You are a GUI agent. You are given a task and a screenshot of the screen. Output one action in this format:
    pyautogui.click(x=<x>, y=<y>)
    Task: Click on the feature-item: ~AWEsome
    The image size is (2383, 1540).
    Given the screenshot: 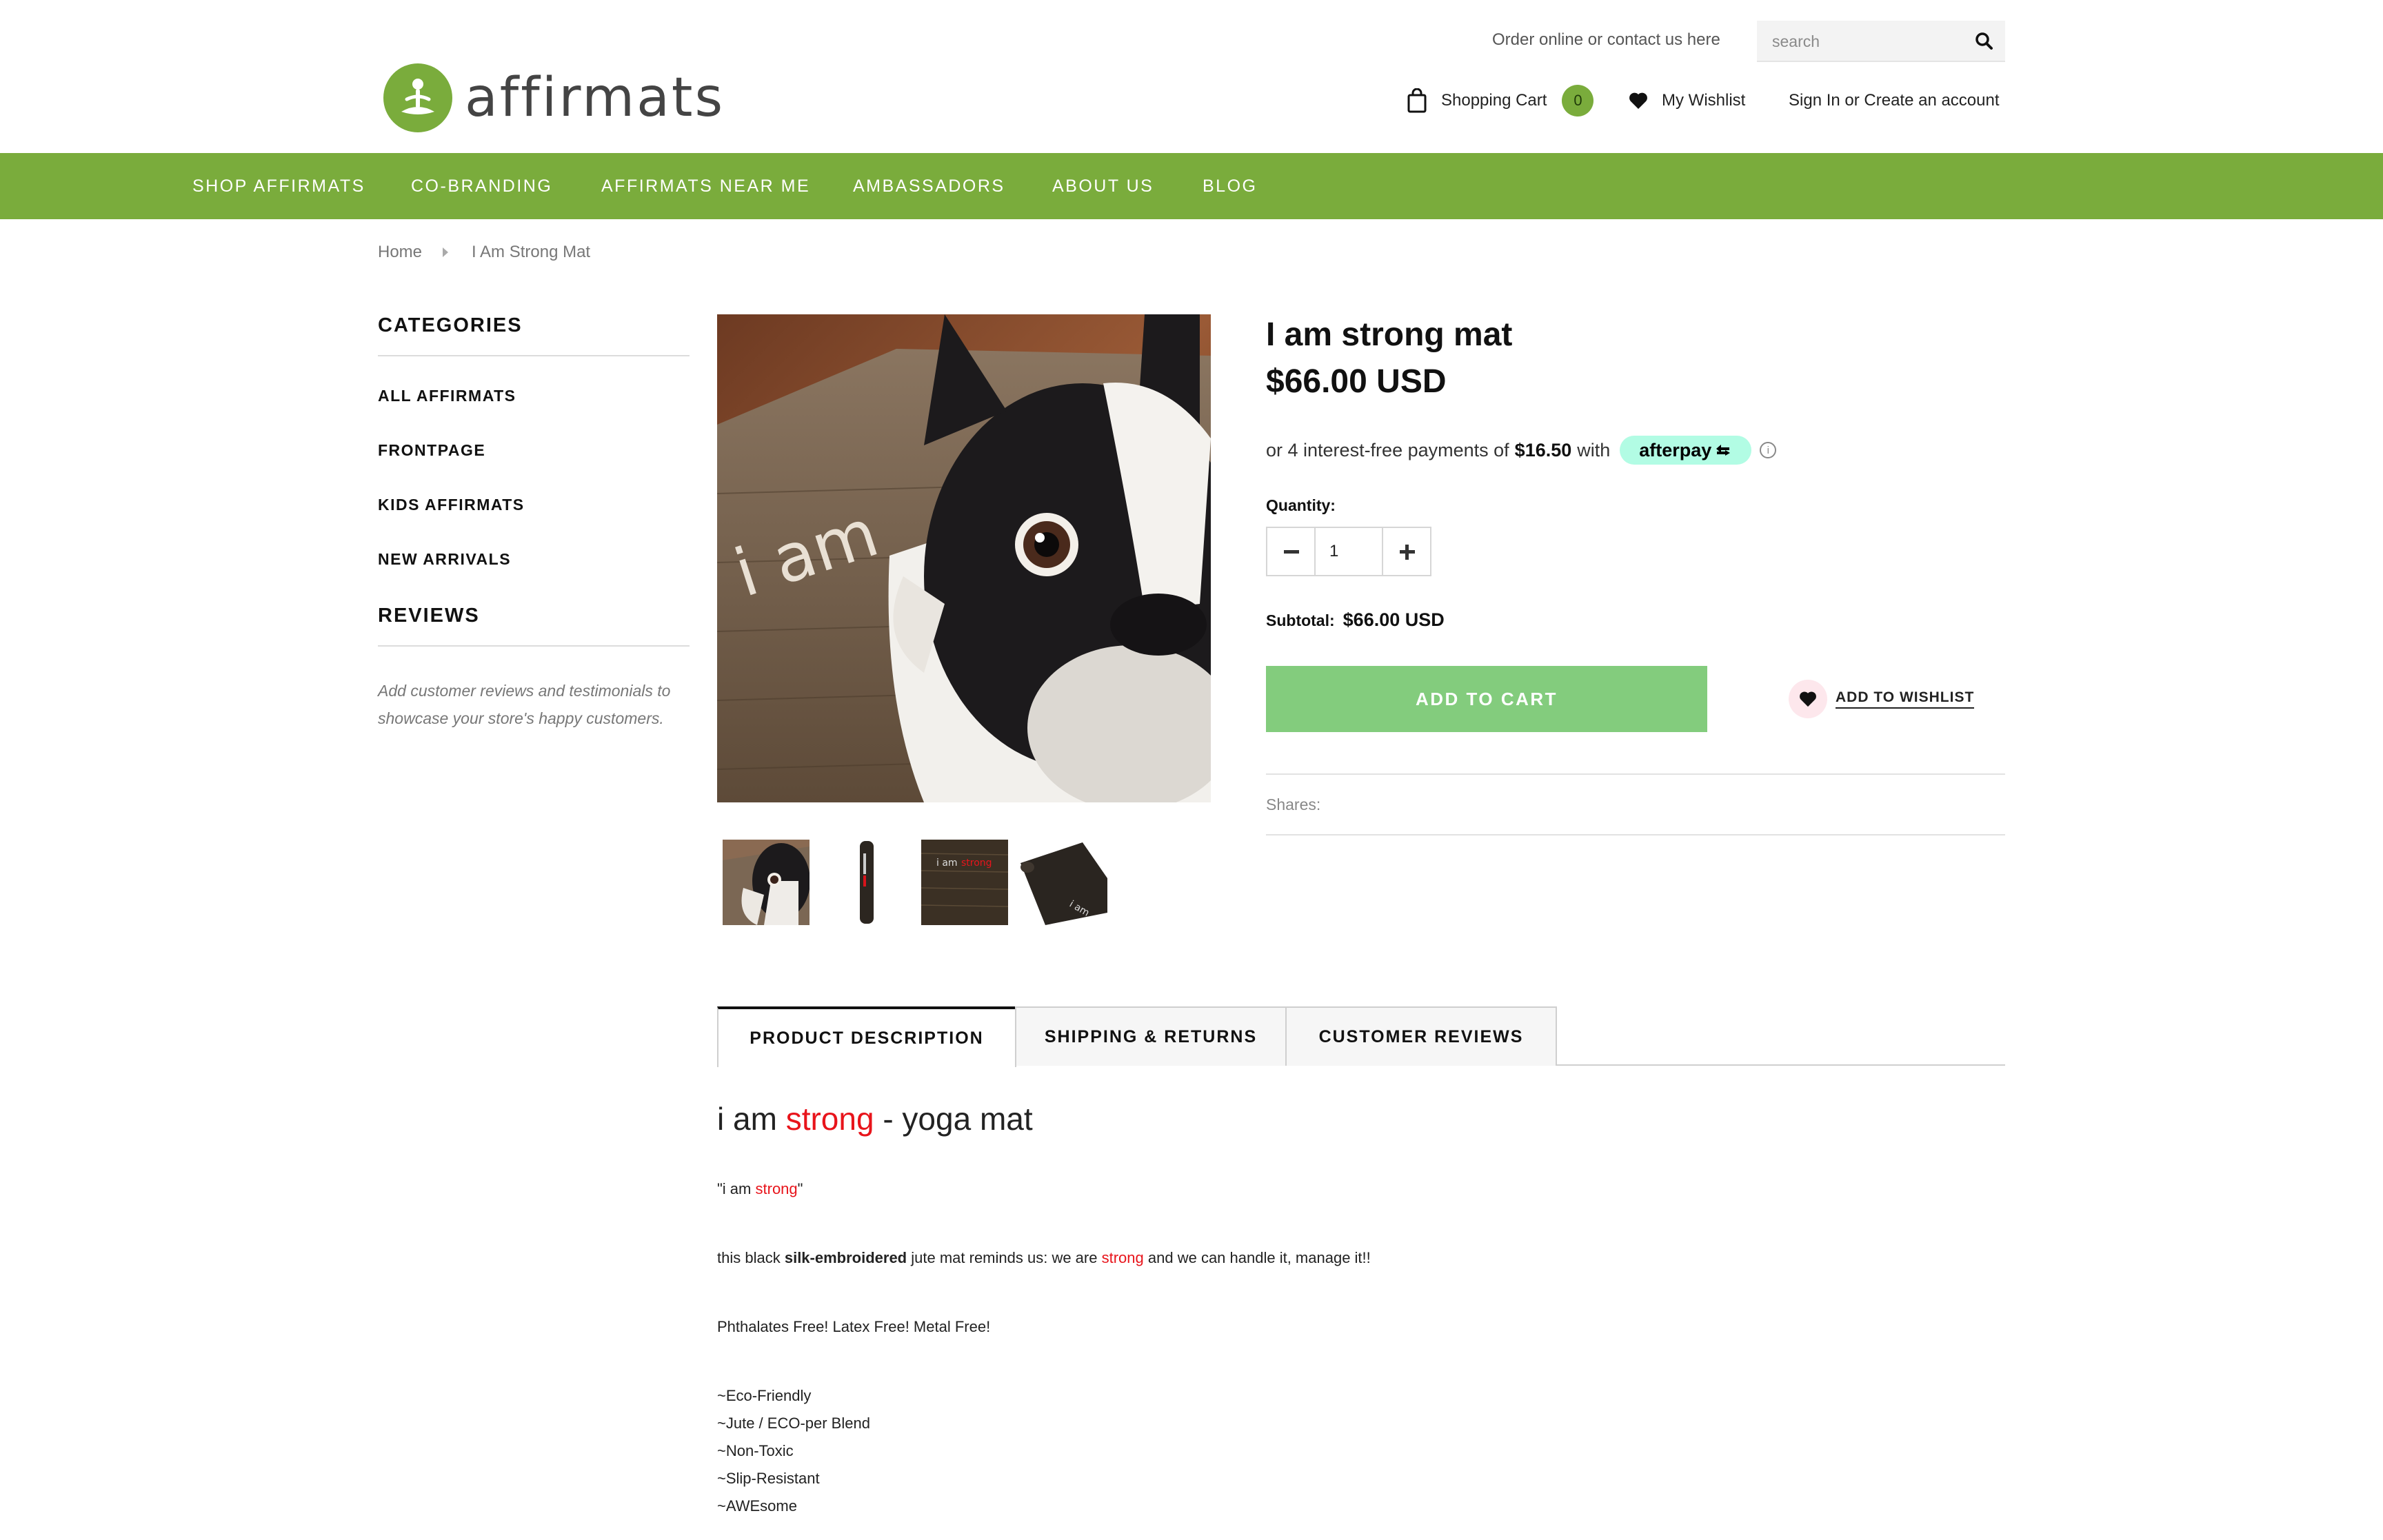 What is the action you would take?
    pyautogui.click(x=757, y=1505)
    